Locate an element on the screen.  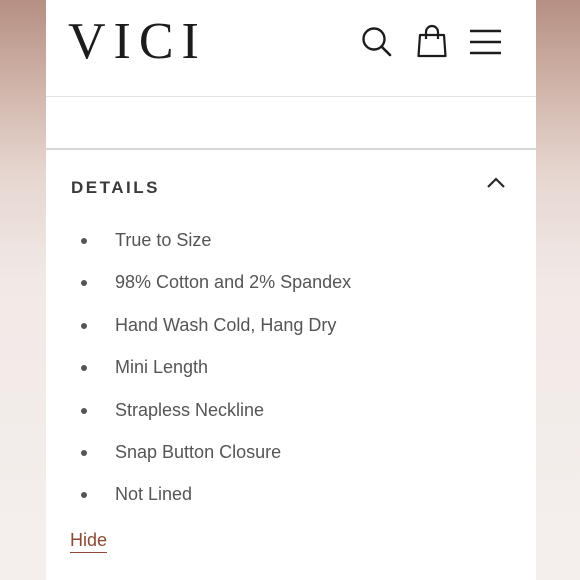
section-divider is located at coordinates (291, 149).